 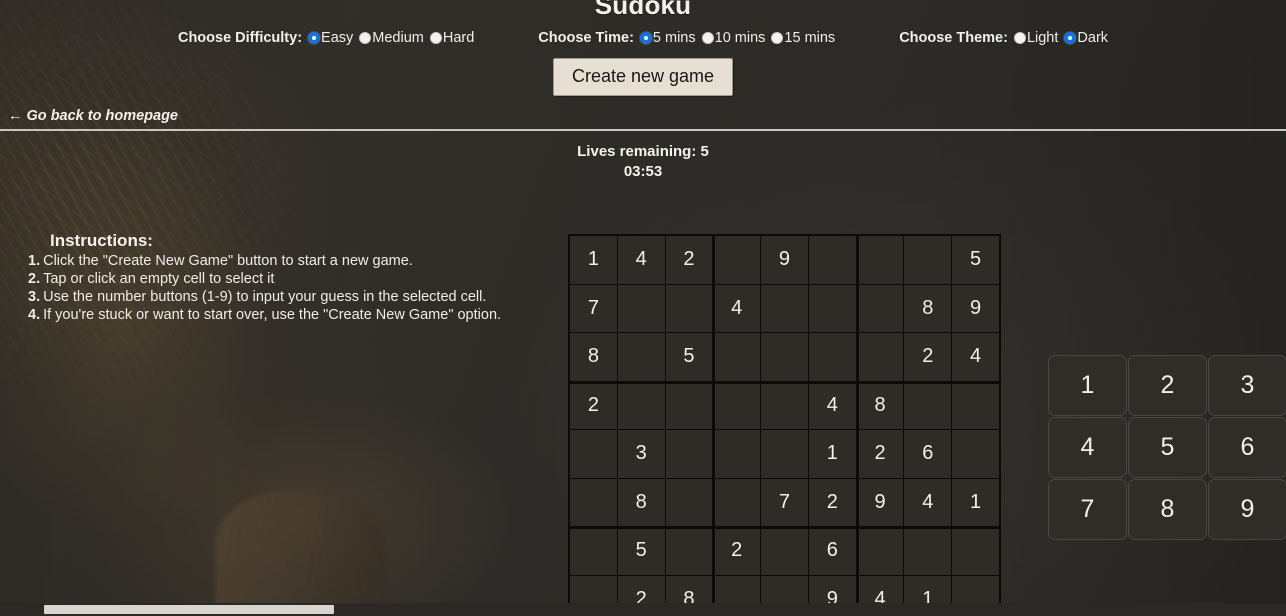 I want to click on sudoku-cell-r1-c4, so click(x=737, y=260).